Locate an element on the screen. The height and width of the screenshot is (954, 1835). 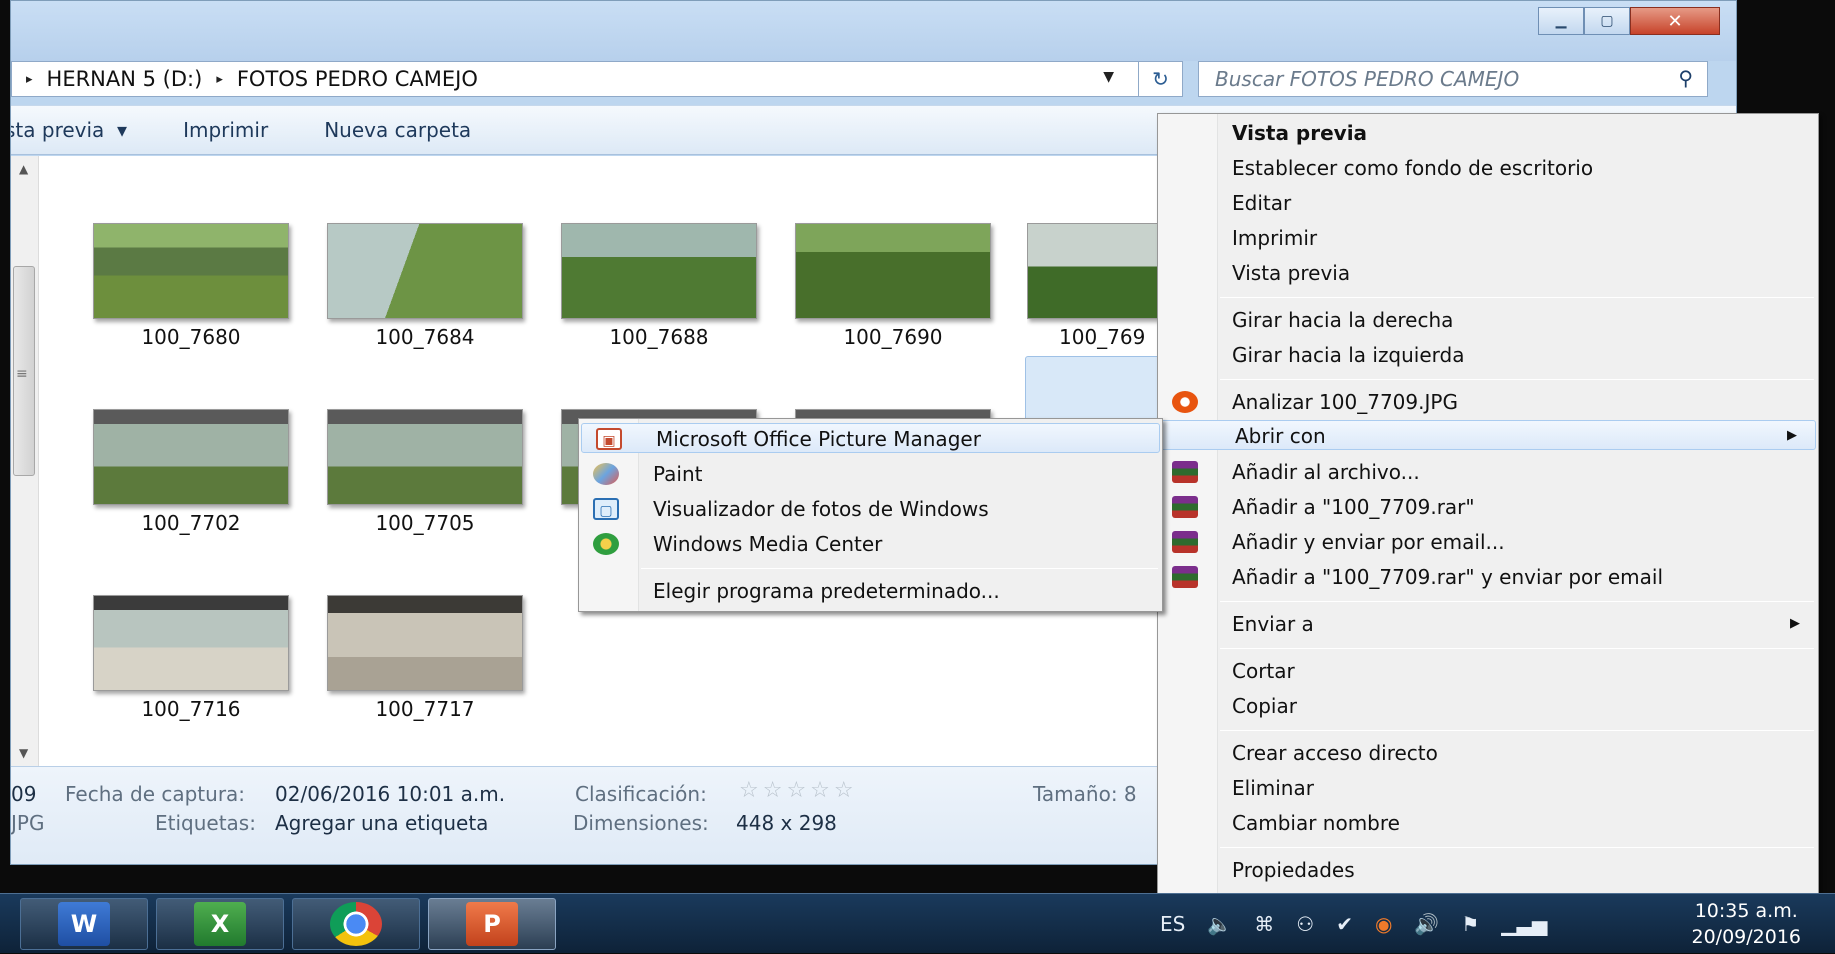
language-indicator: ES is located at coordinates (1172, 924).